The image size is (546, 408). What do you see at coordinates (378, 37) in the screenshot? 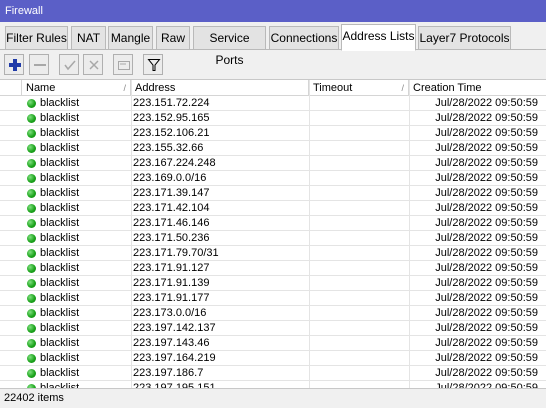
I see `tab-address-lists: Address Lists` at bounding box center [378, 37].